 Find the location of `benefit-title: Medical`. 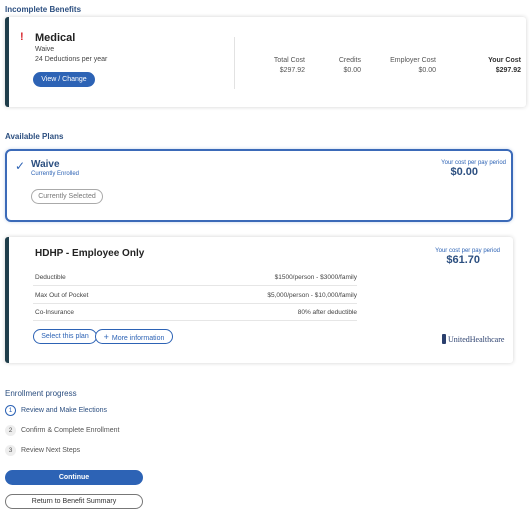

benefit-title: Medical is located at coordinates (55, 38).